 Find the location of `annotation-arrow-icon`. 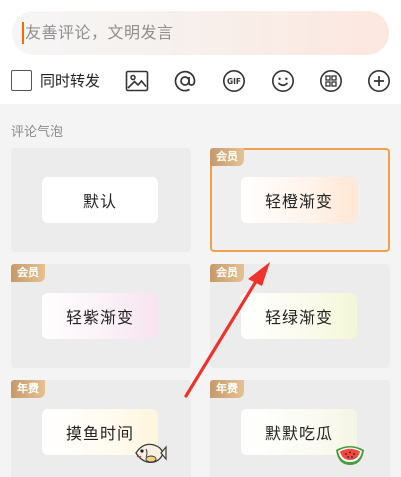

annotation-arrow-icon is located at coordinates (227, 330).